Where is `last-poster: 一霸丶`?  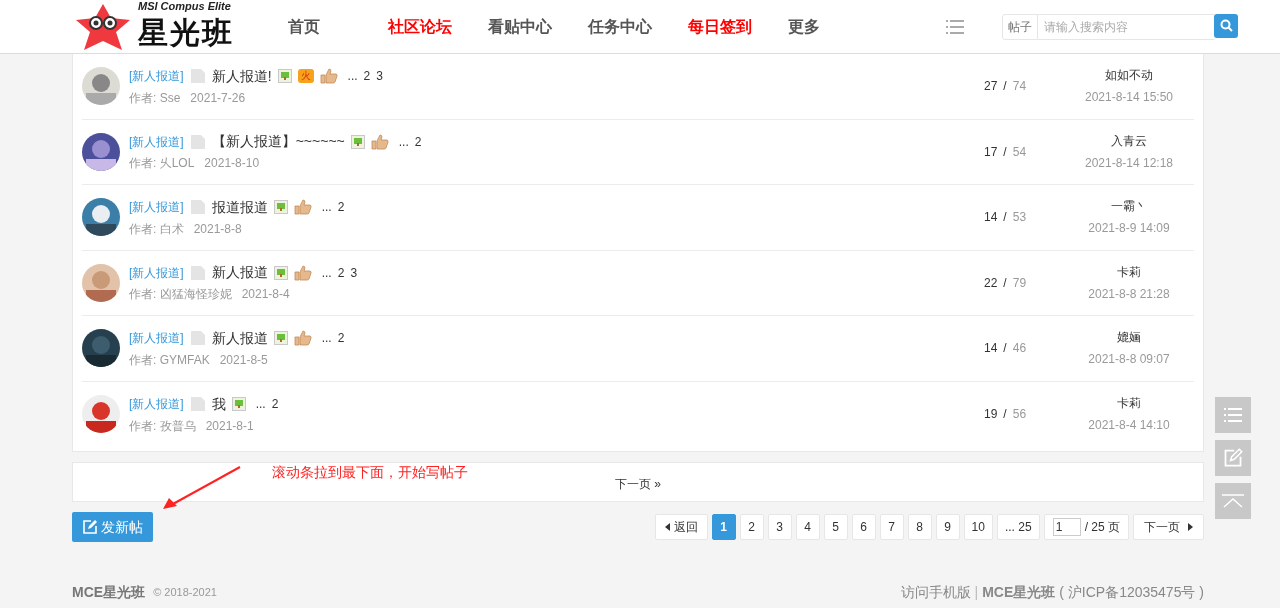
last-poster: 一霸丶 is located at coordinates (1129, 206).